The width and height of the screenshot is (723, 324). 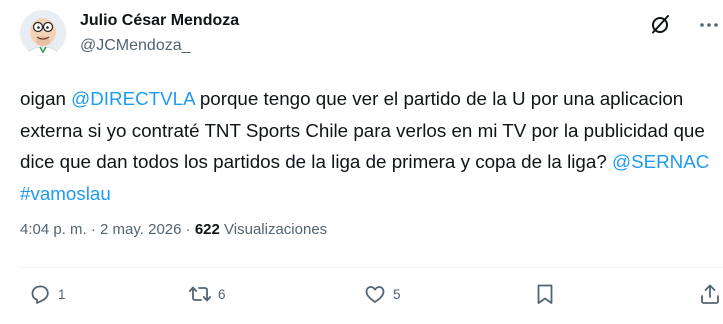 I want to click on like-button: 5, so click(x=382, y=294).